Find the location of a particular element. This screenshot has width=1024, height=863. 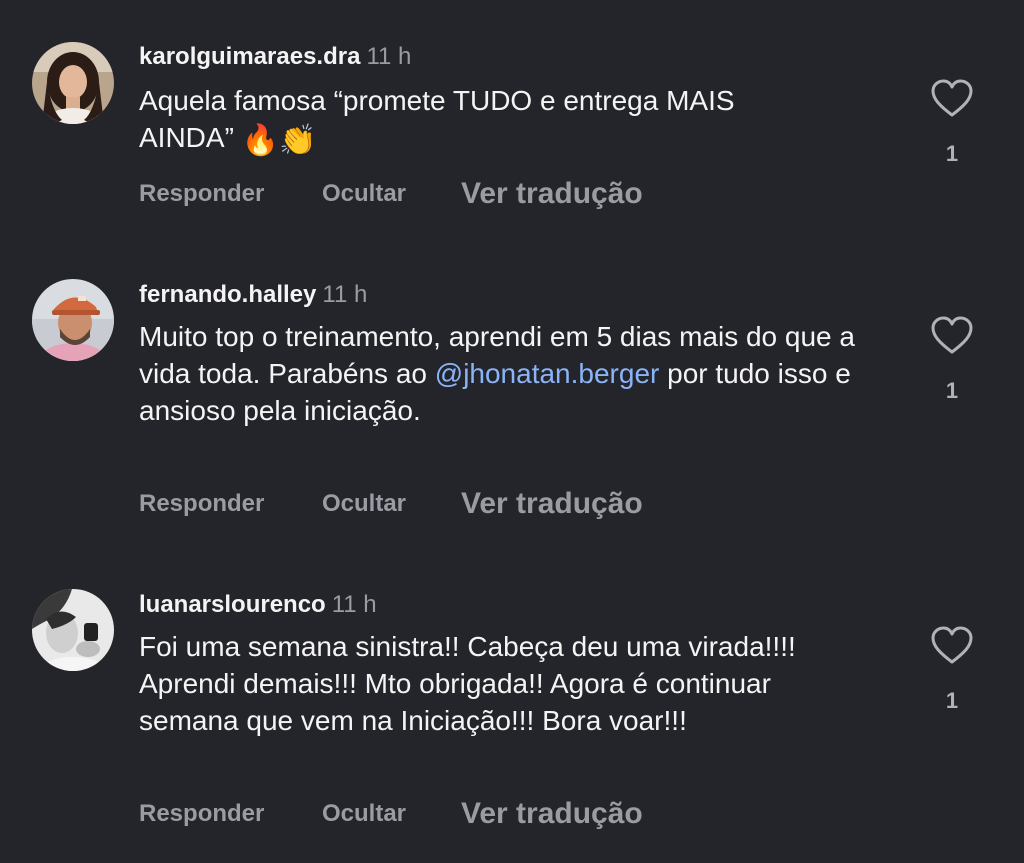

heart-outline-icon is located at coordinates (952, 645).